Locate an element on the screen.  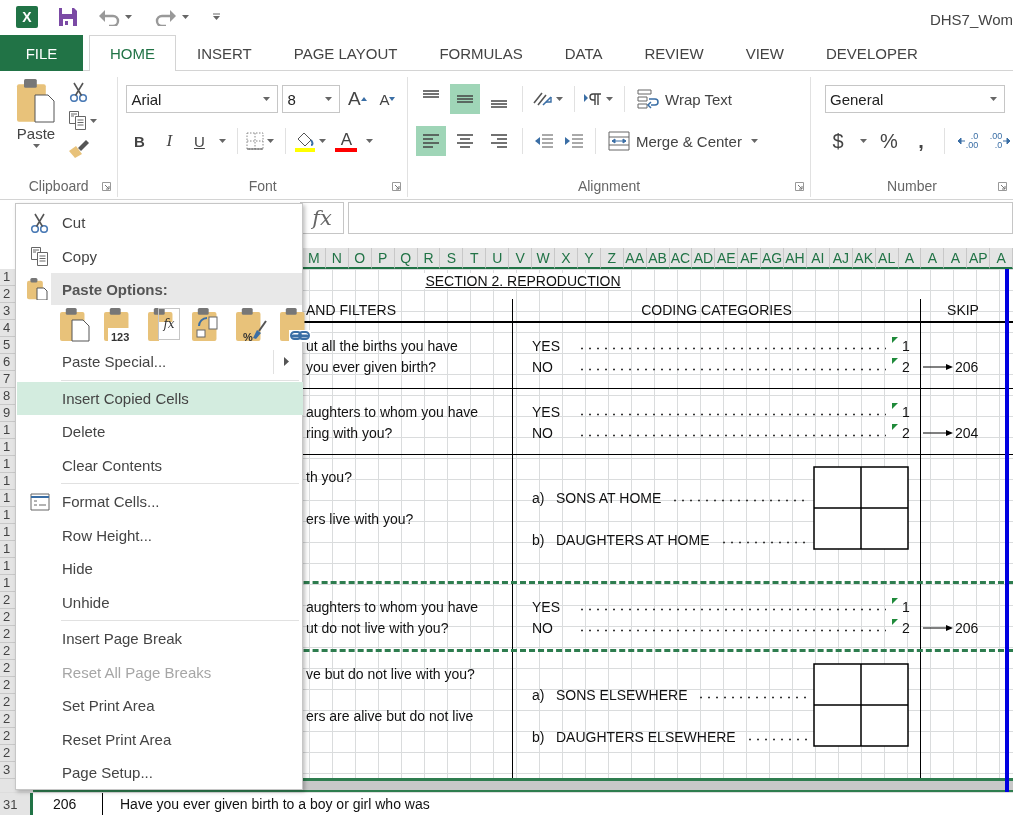
column-header: W is located at coordinates (543, 258).